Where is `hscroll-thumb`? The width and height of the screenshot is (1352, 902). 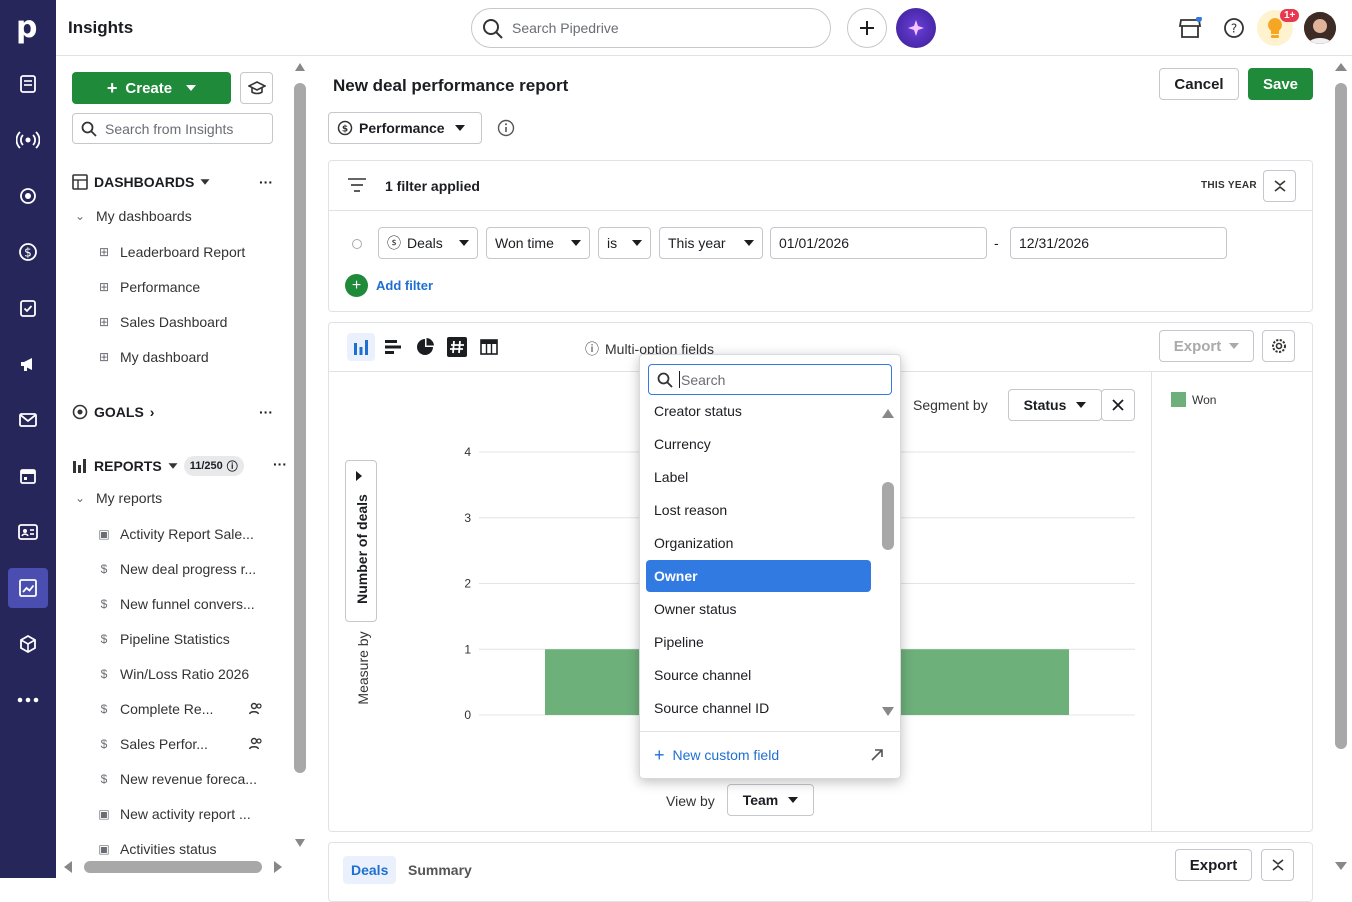
hscroll-thumb is located at coordinates (173, 867).